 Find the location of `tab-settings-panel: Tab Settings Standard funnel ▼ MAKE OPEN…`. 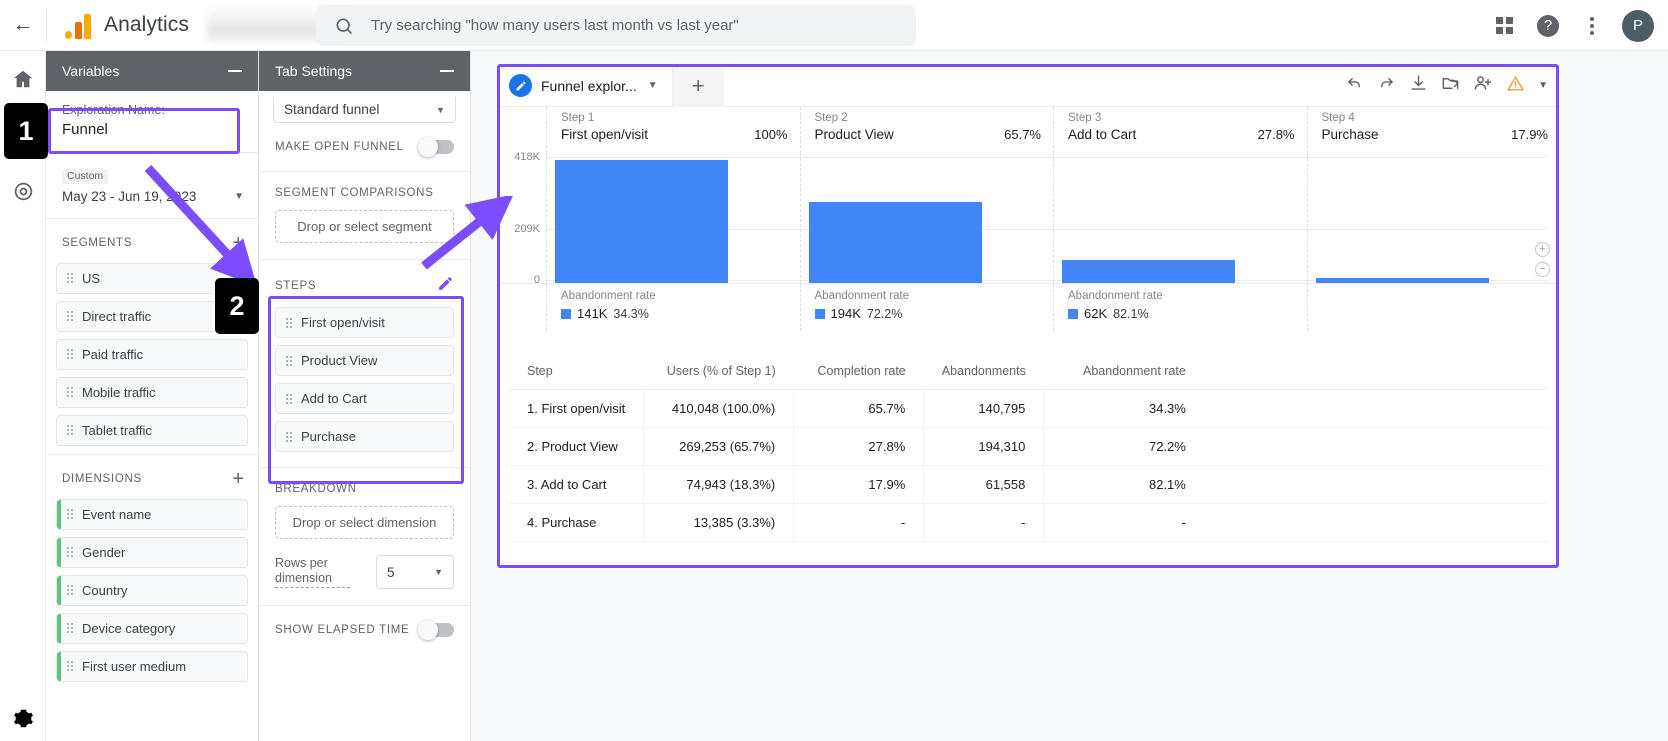

tab-settings-panel: Tab Settings Standard funnel ▼ MAKE OPEN… is located at coordinates (365, 396).